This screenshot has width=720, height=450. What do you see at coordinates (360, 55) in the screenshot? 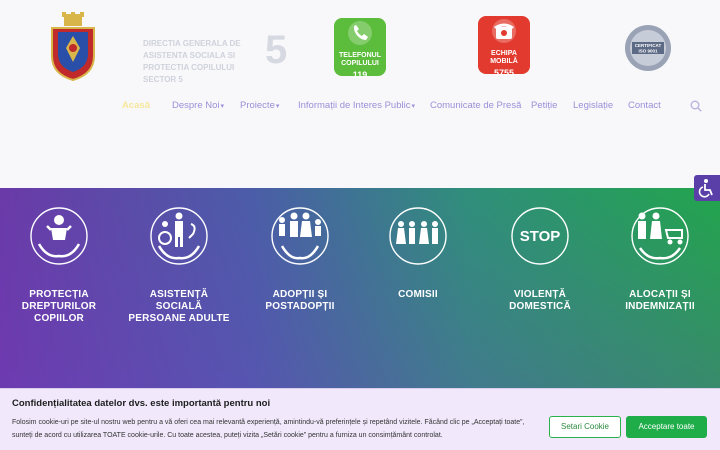
I see `badge-line1: TELEFONUL` at bounding box center [360, 55].